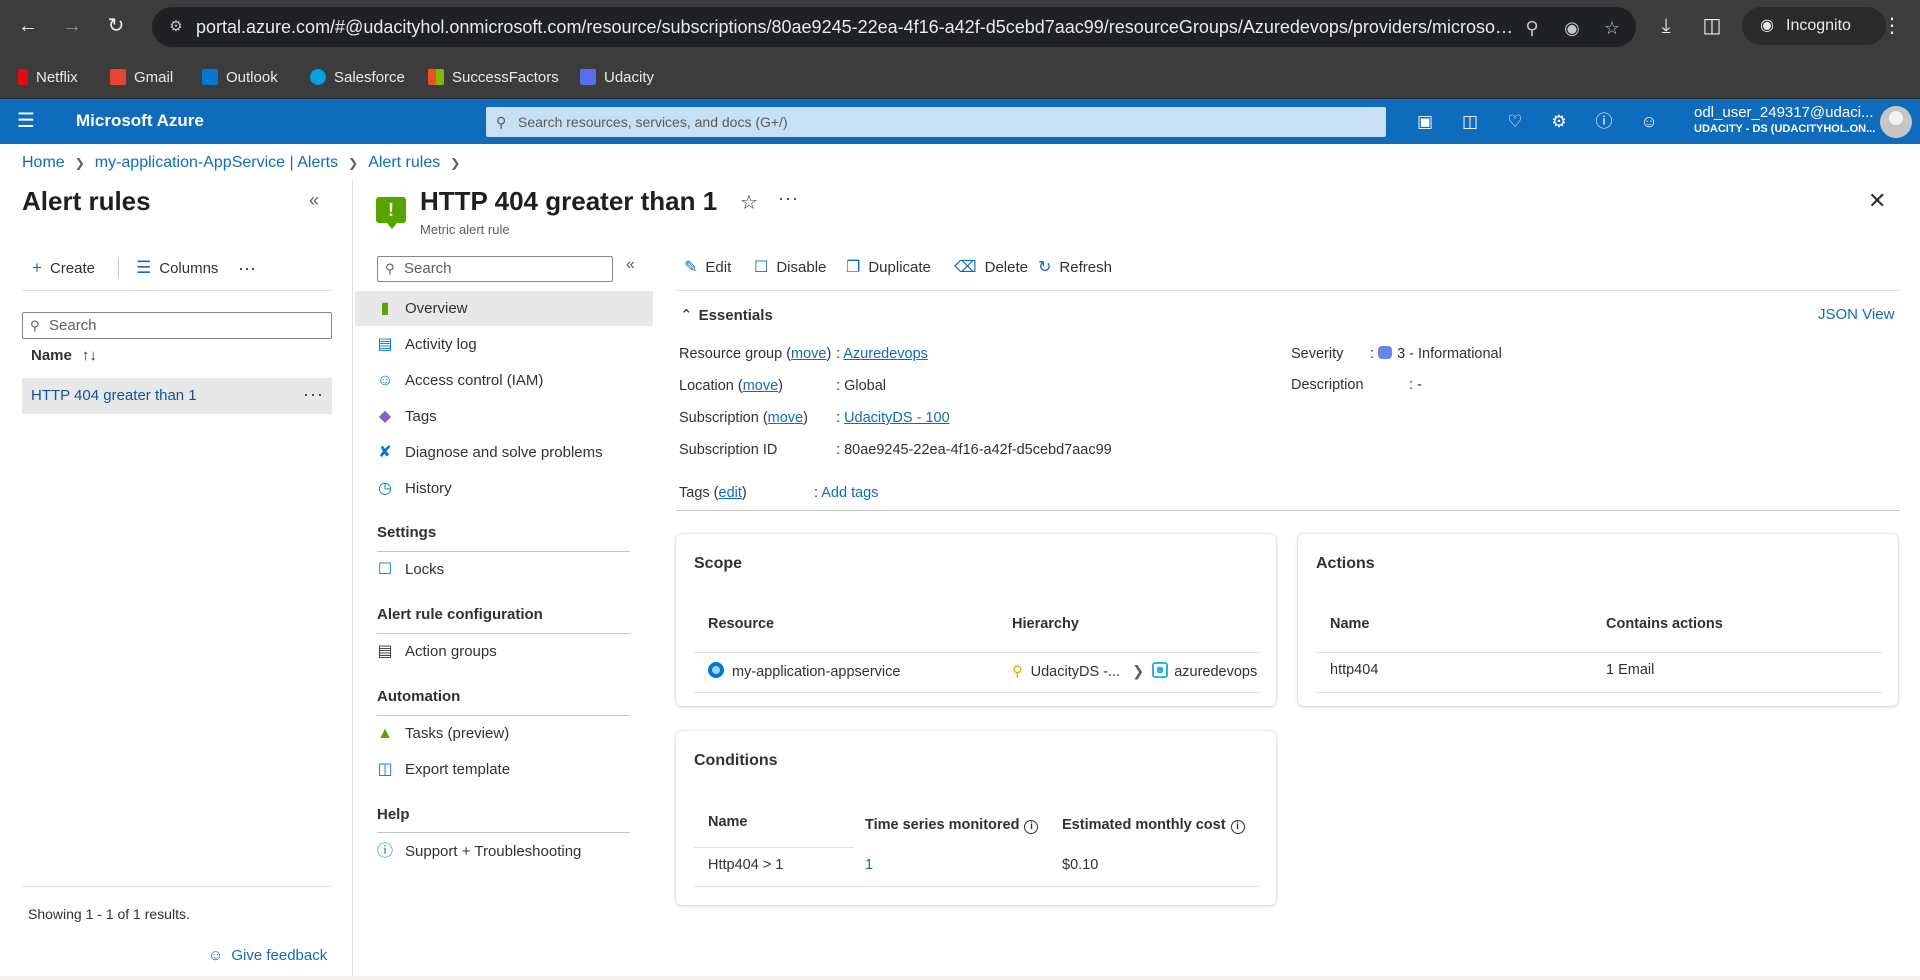  What do you see at coordinates (804, 671) in the screenshot?
I see `scope-resource: my-application-appservice` at bounding box center [804, 671].